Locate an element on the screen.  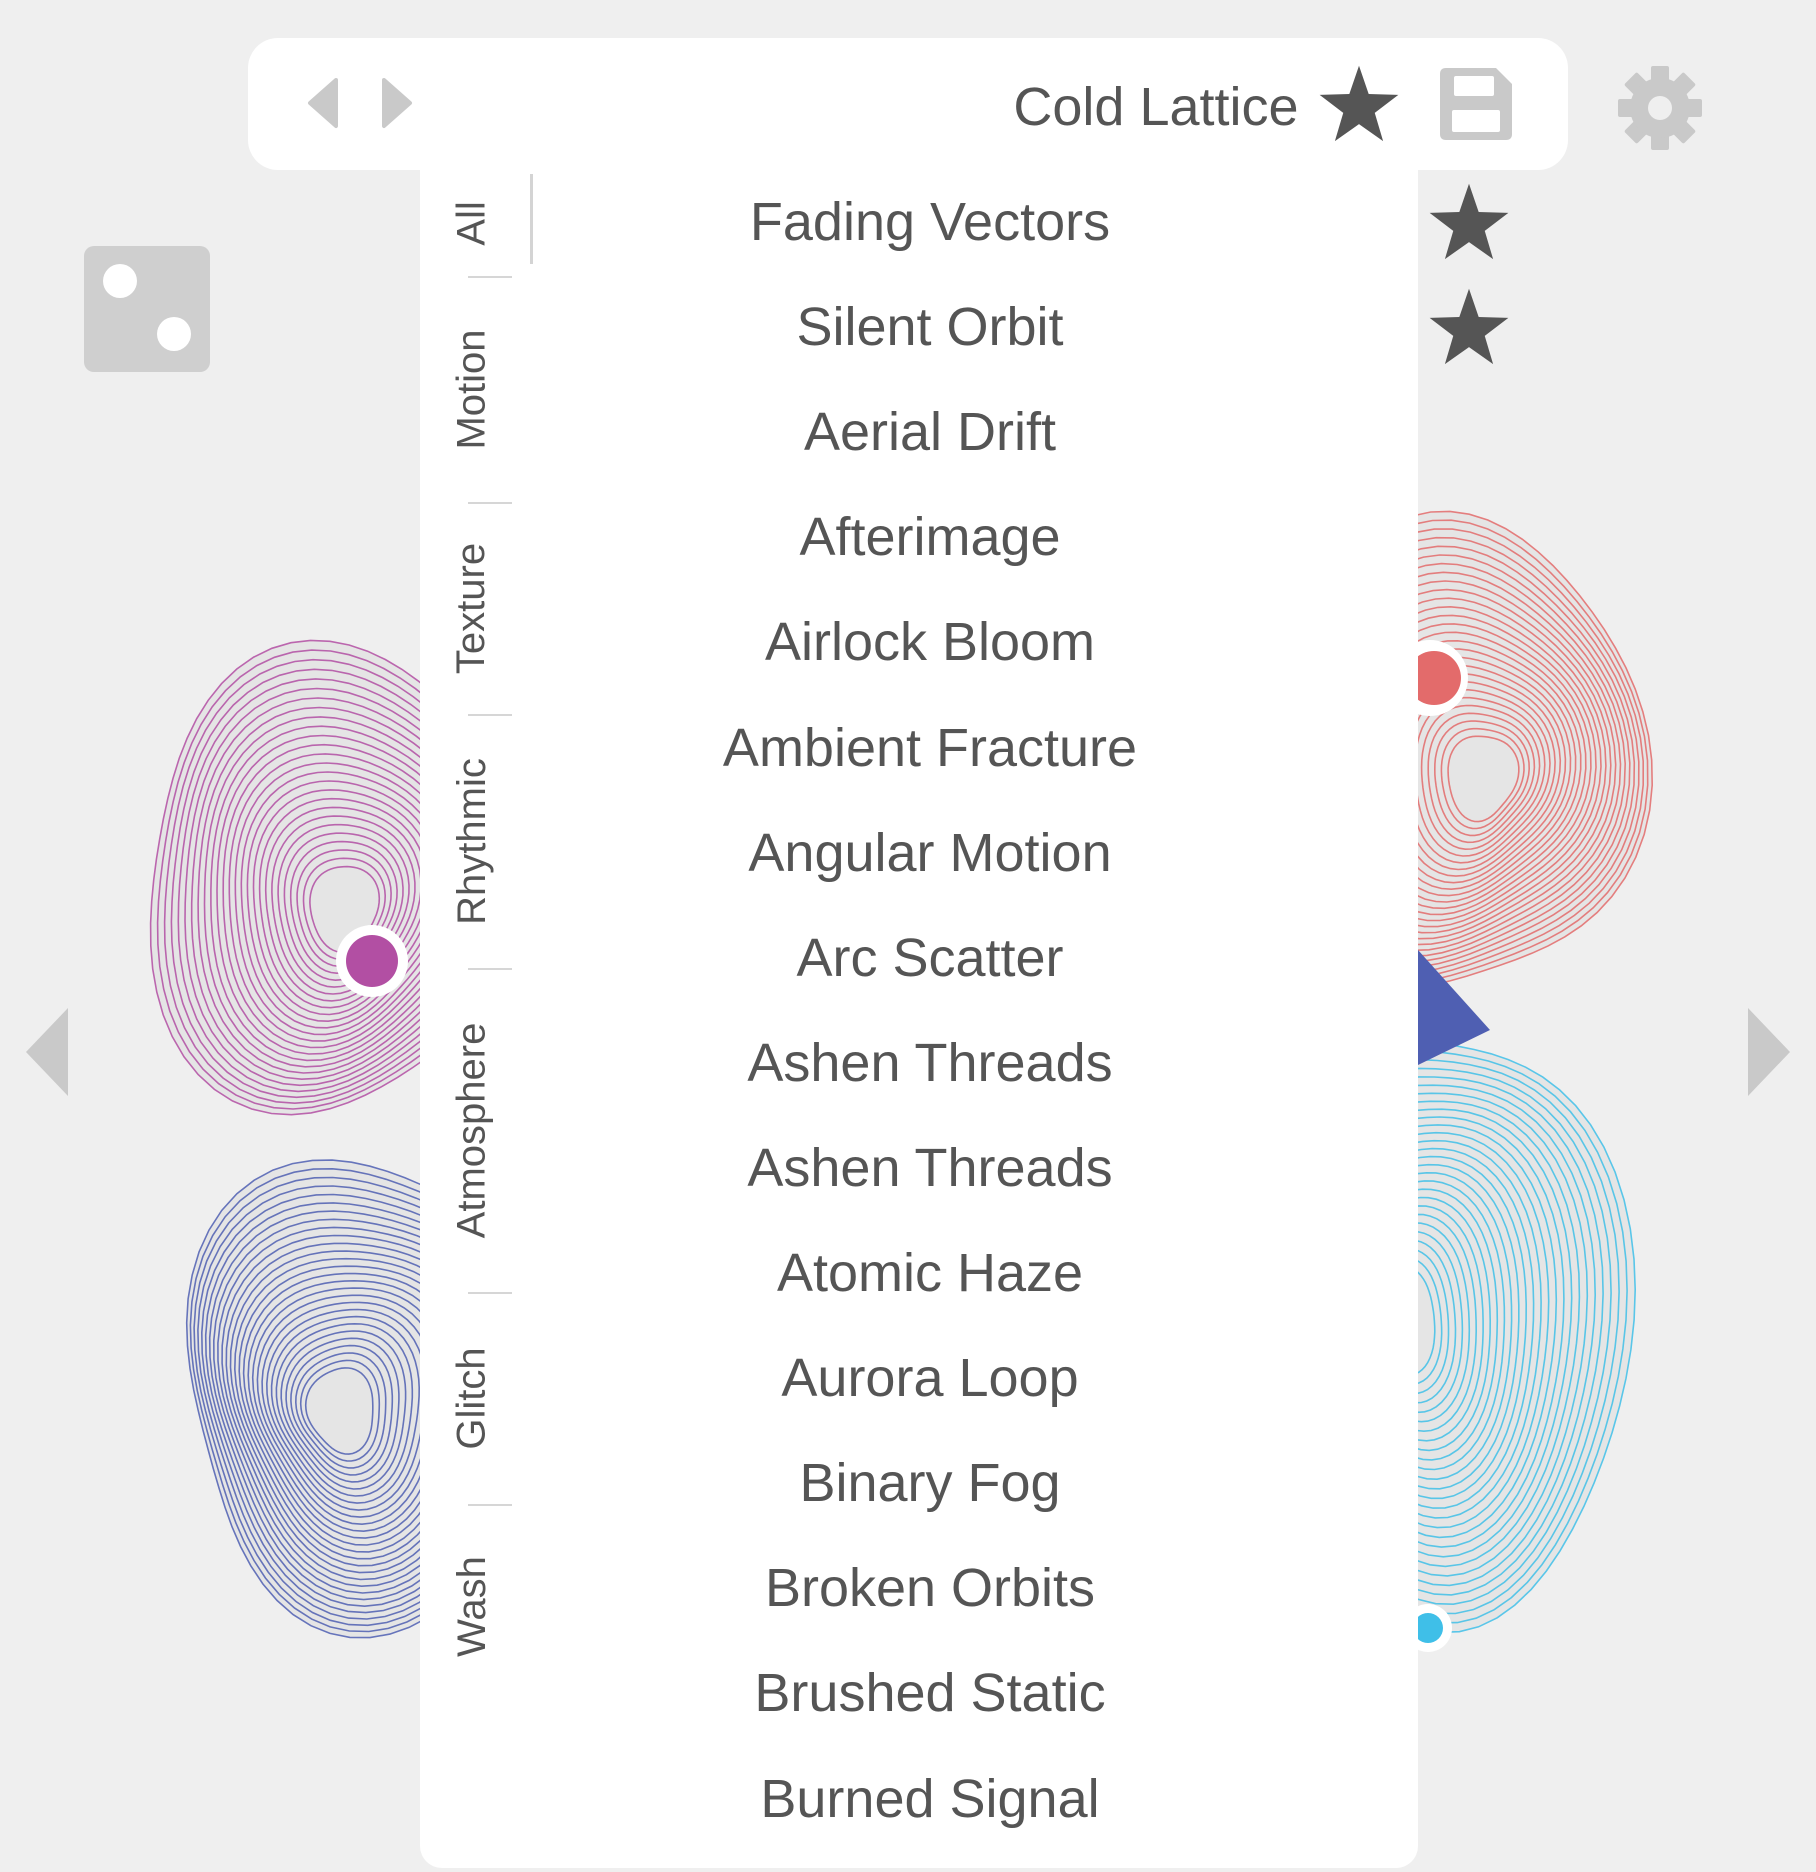
preset-row: Fading Vectors is located at coordinates (1019, 222).